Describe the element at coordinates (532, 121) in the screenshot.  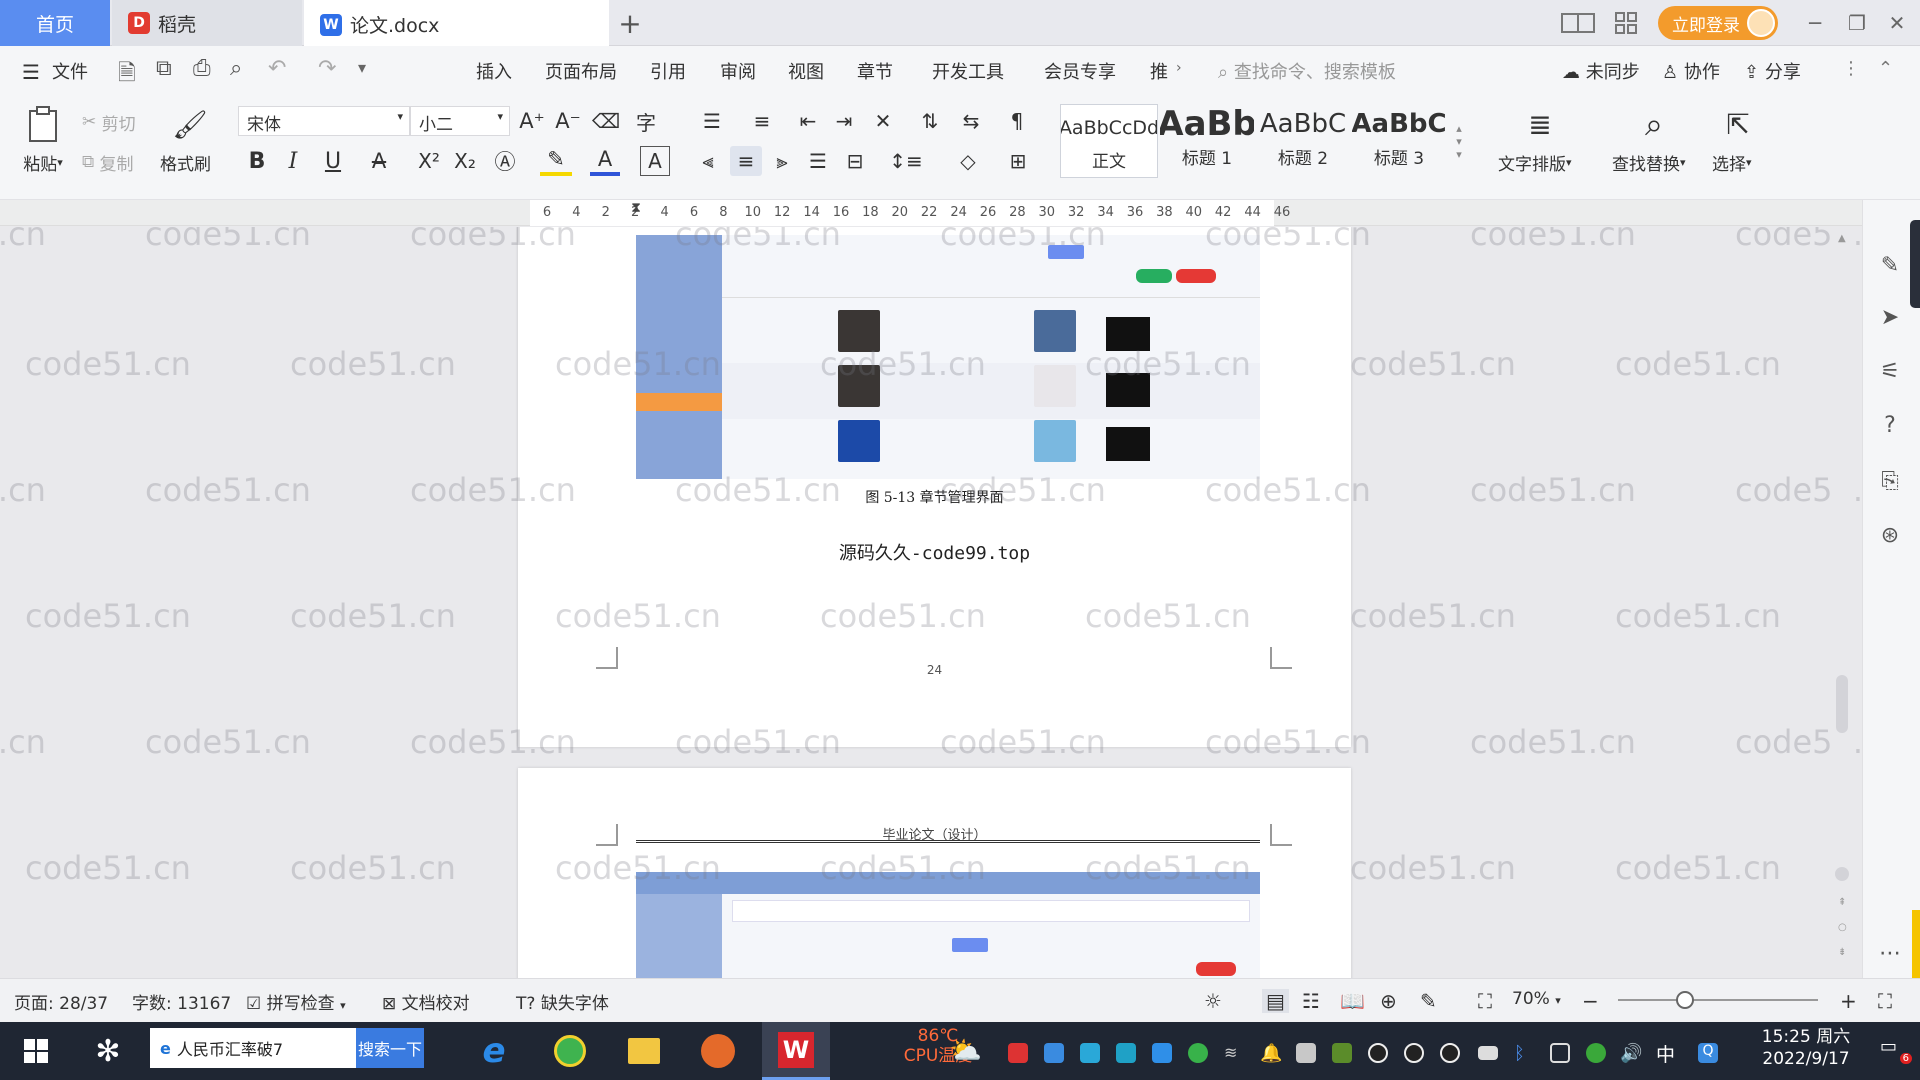
I see `grow-font-icon: A⁺` at that location.